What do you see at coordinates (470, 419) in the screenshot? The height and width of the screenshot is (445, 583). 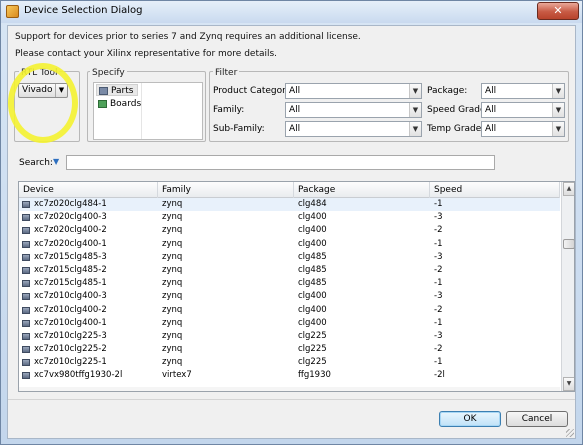 I see `ok-button: OK` at bounding box center [470, 419].